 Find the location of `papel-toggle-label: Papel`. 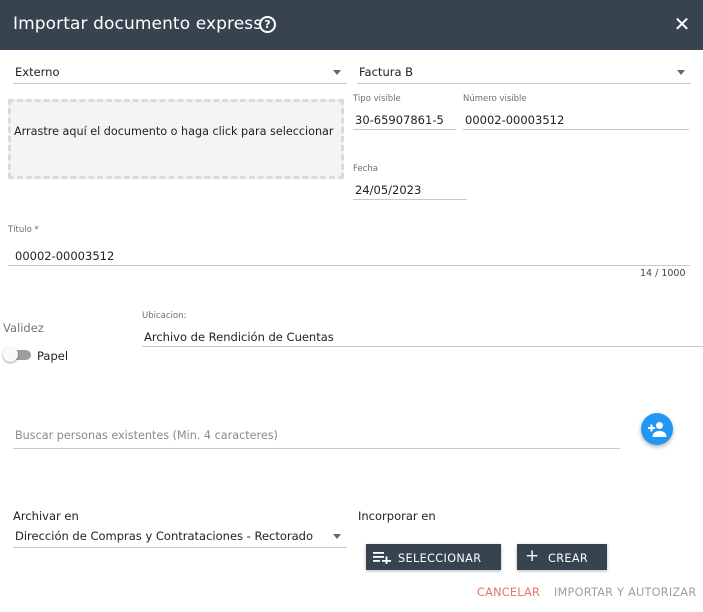

papel-toggle-label: Papel is located at coordinates (53, 356).